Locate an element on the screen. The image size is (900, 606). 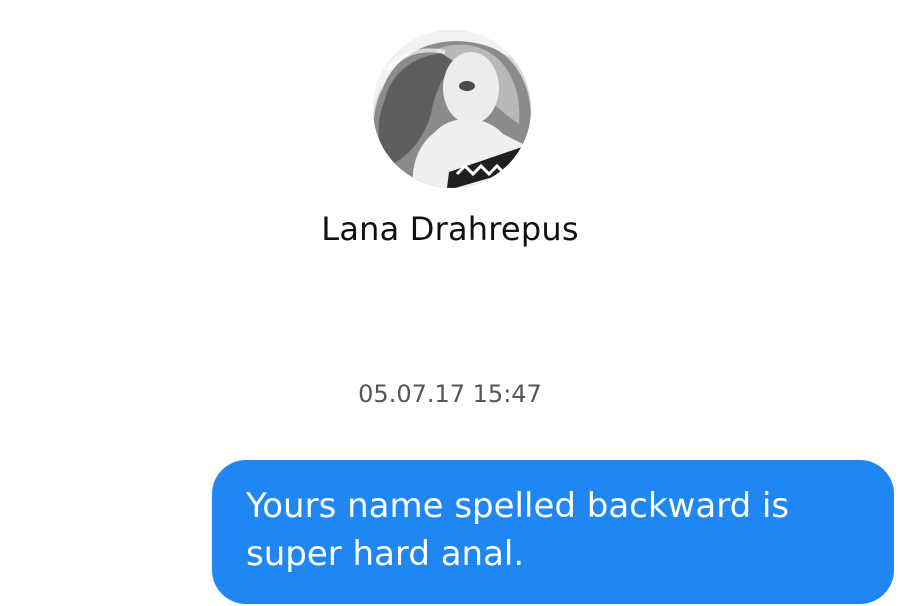
contact-name: Lana Drahrepus is located at coordinates (450, 229).